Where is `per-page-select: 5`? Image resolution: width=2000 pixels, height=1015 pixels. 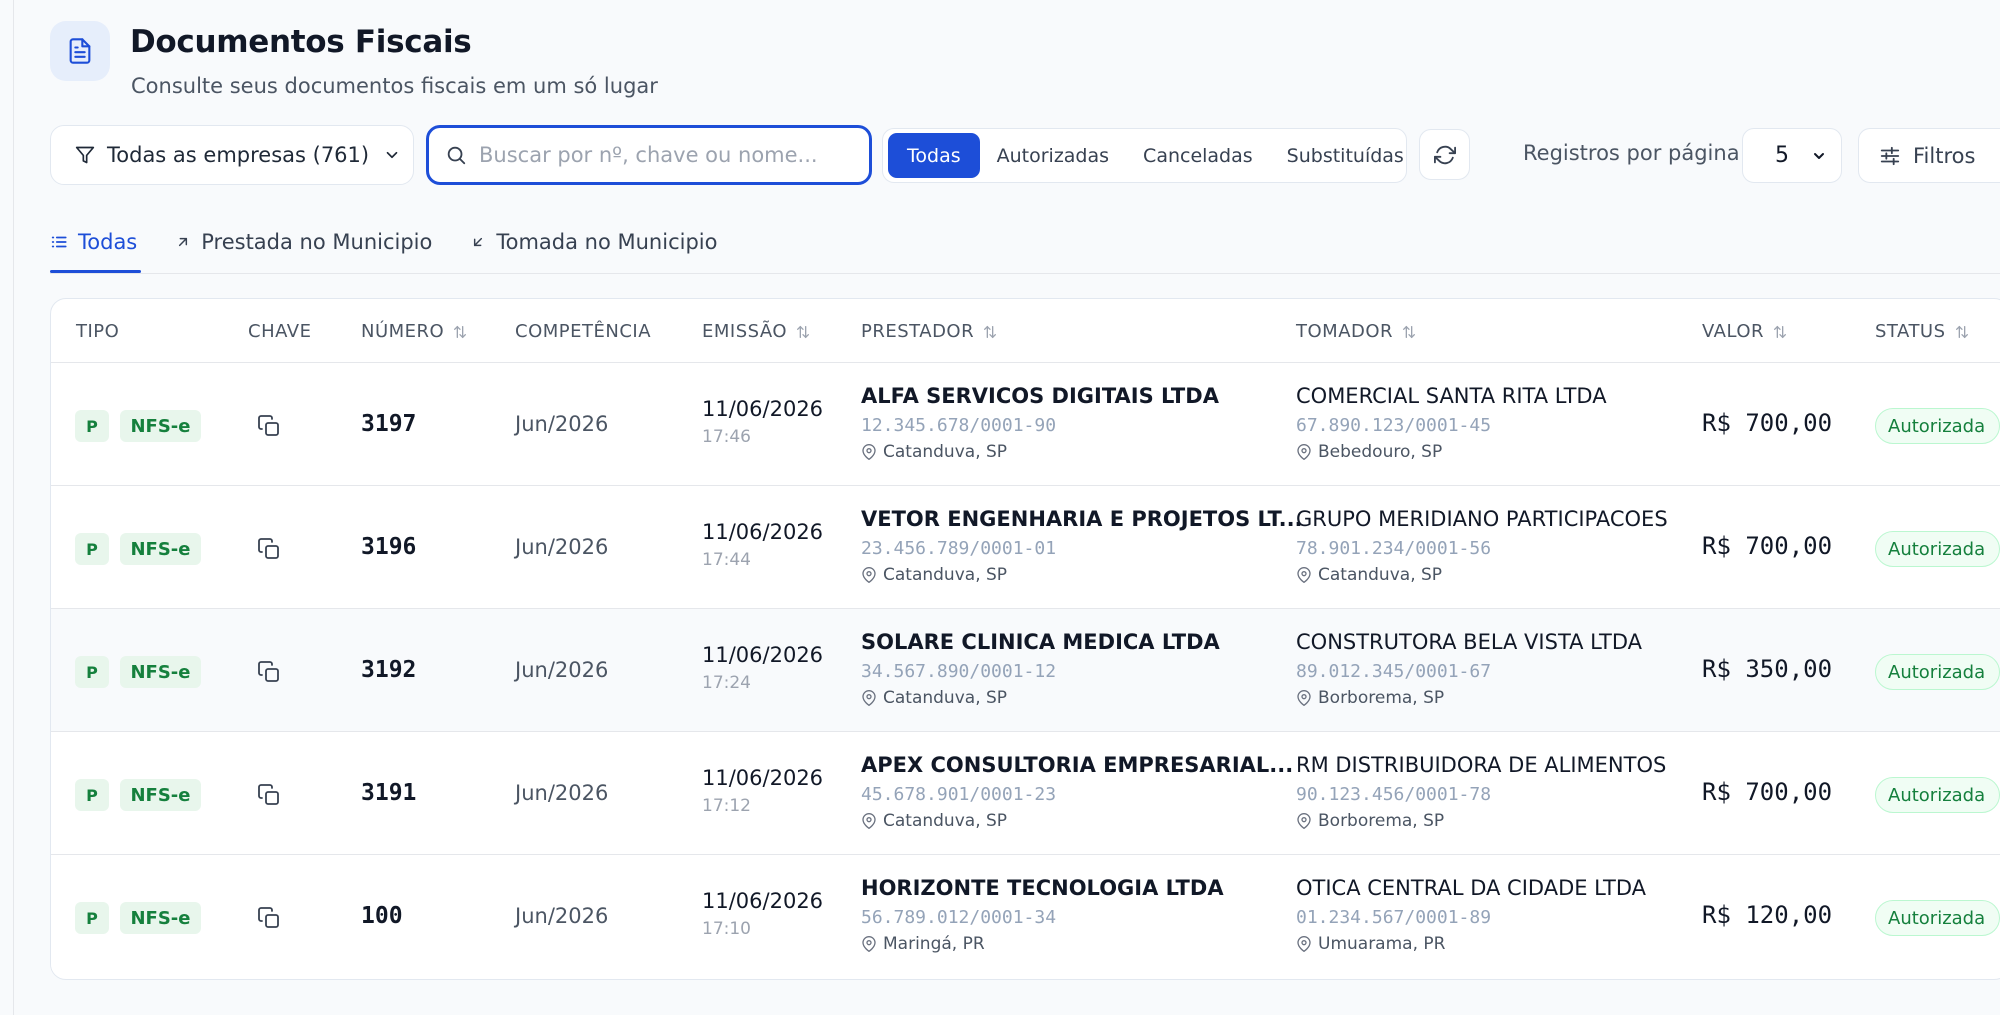 per-page-select: 5 is located at coordinates (1792, 155).